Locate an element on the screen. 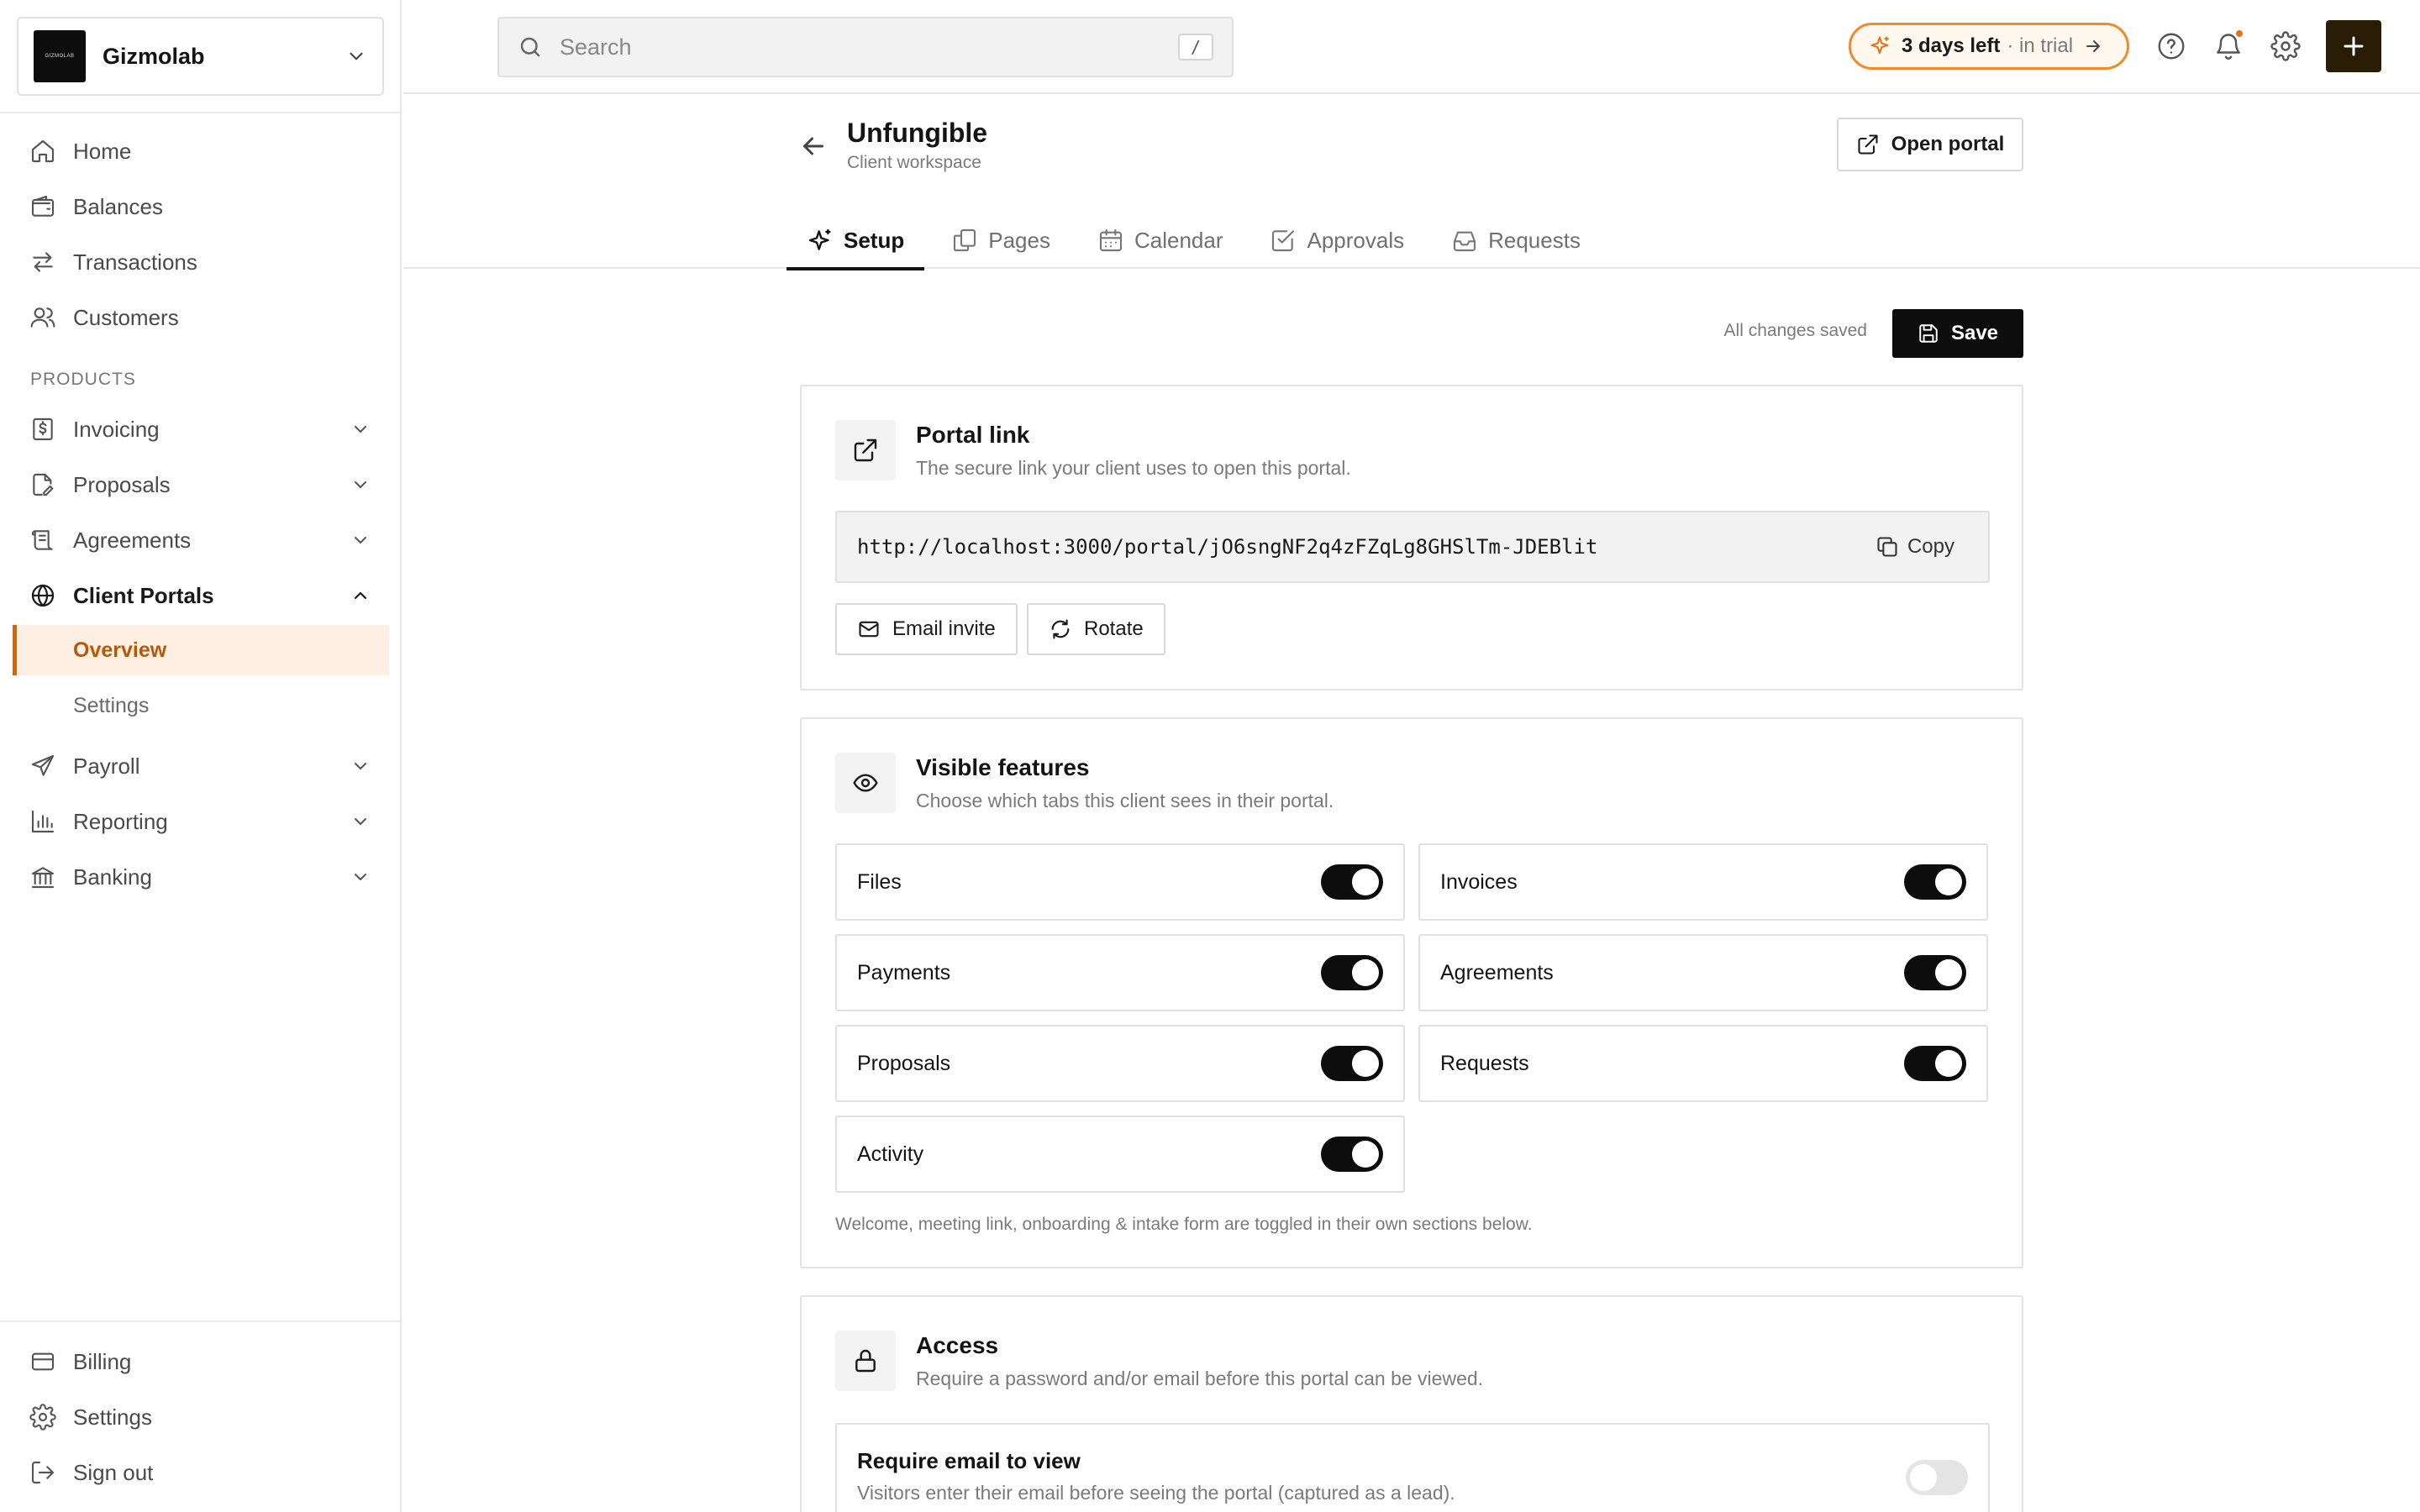  feature-row-activity: Activity is located at coordinates (1120, 1154).